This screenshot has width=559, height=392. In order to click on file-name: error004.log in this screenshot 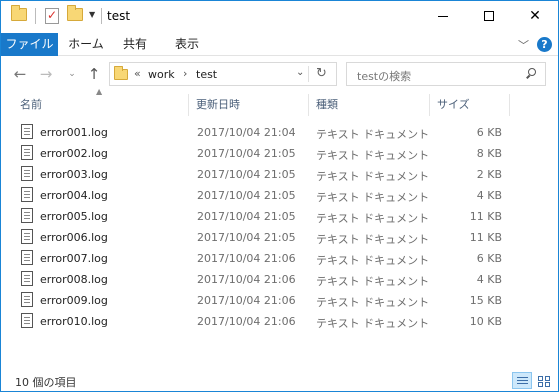, I will do `click(74, 195)`.